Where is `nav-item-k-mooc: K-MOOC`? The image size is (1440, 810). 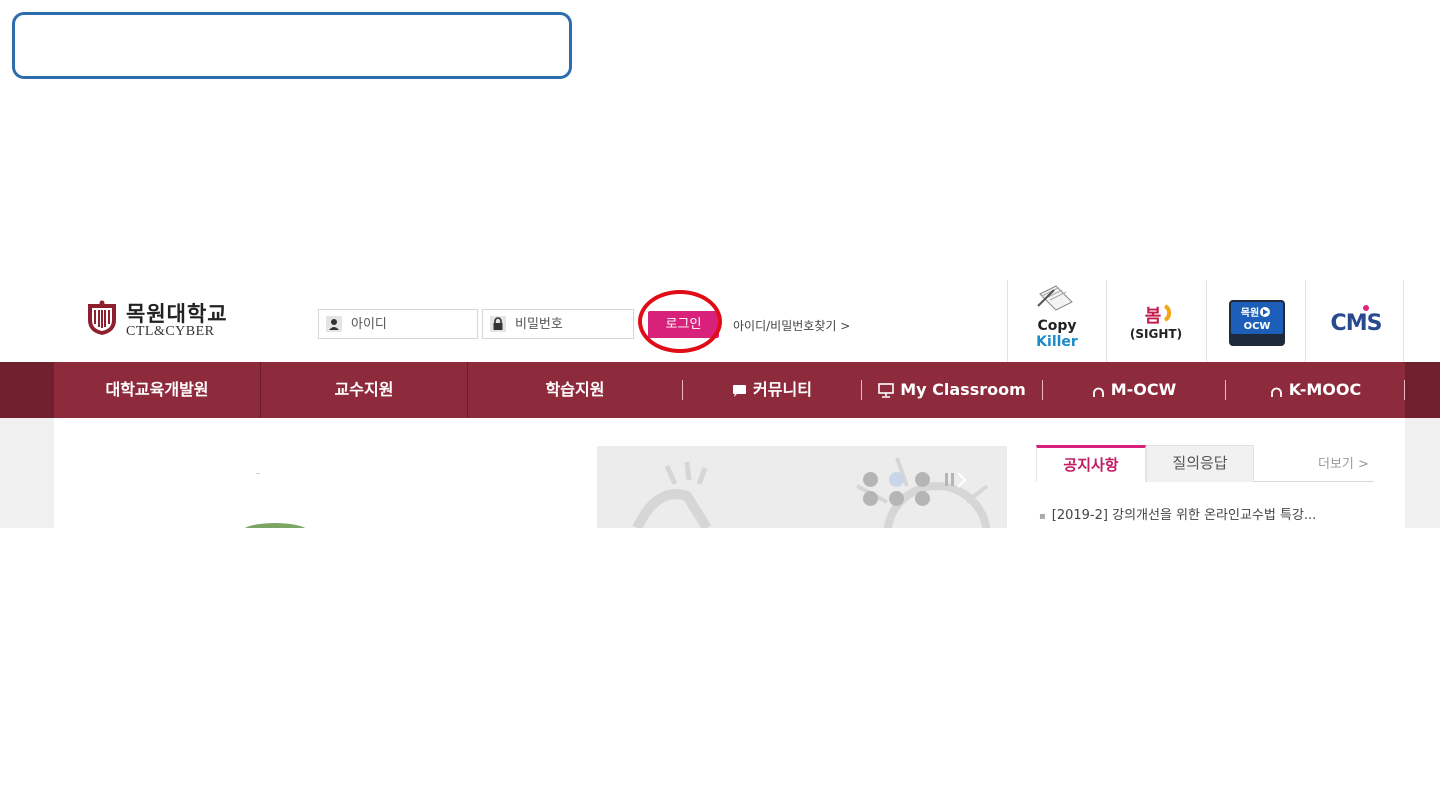 nav-item-k-mooc: K-MOOC is located at coordinates (1315, 390).